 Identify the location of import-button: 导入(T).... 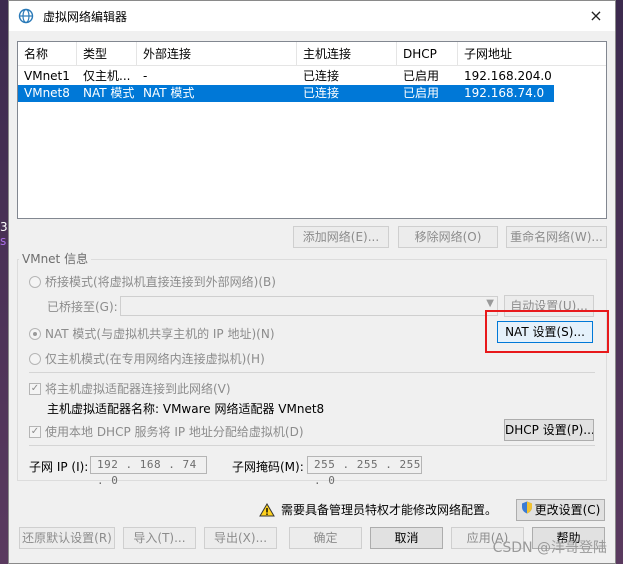
(159, 538).